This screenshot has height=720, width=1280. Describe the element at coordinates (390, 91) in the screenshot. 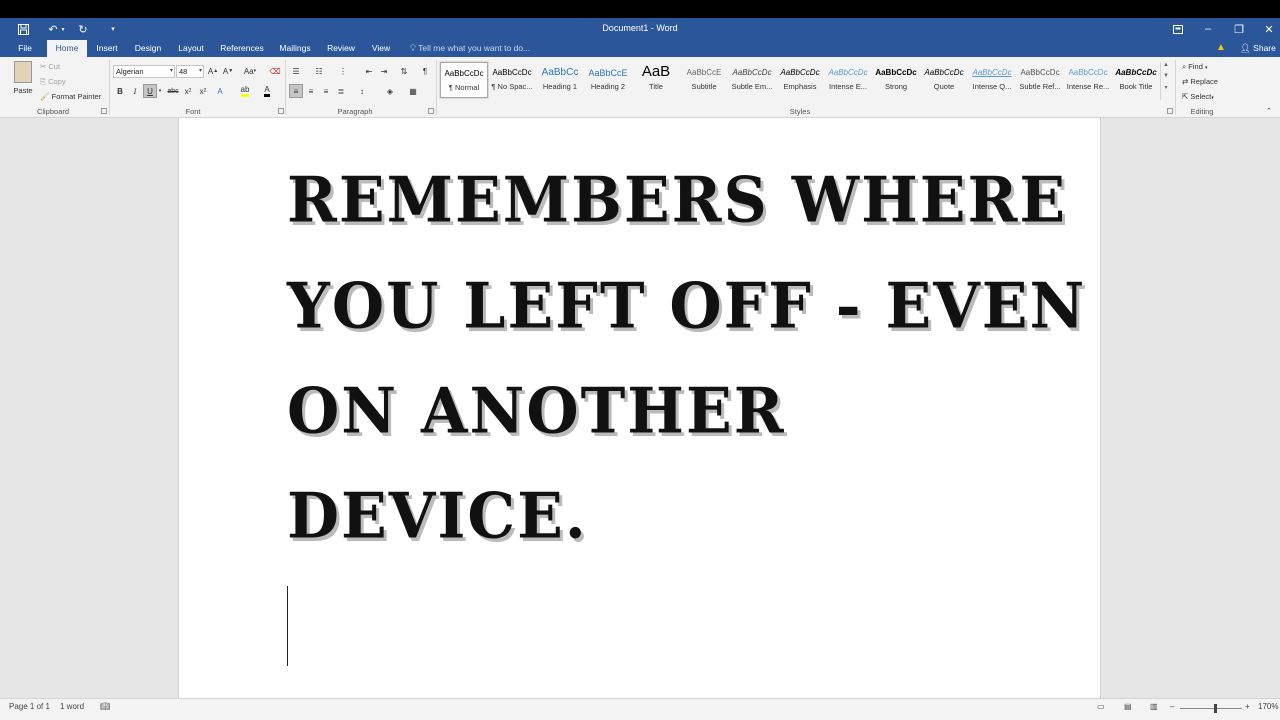

I see `shading-icon: ◈` at that location.